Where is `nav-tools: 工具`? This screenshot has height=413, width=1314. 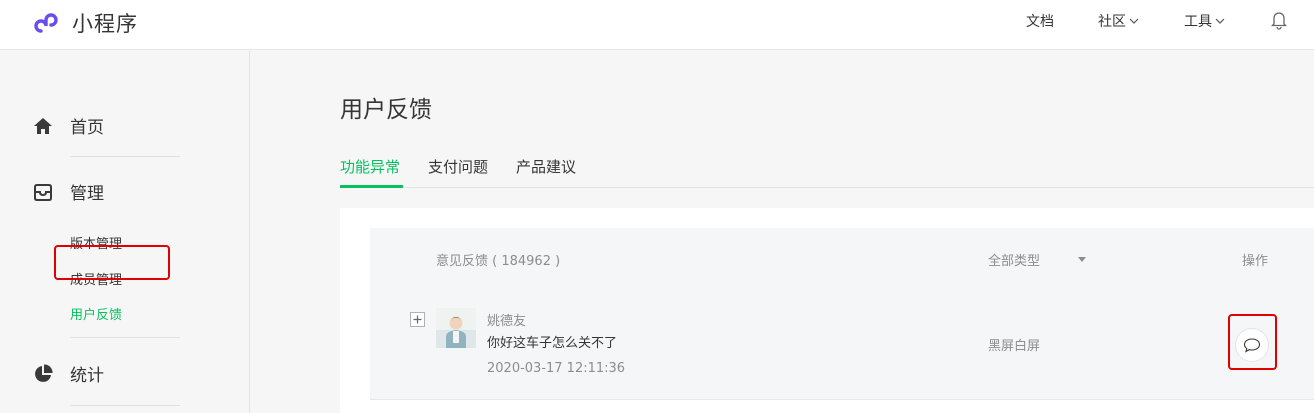
nav-tools: 工具 is located at coordinates (1204, 21).